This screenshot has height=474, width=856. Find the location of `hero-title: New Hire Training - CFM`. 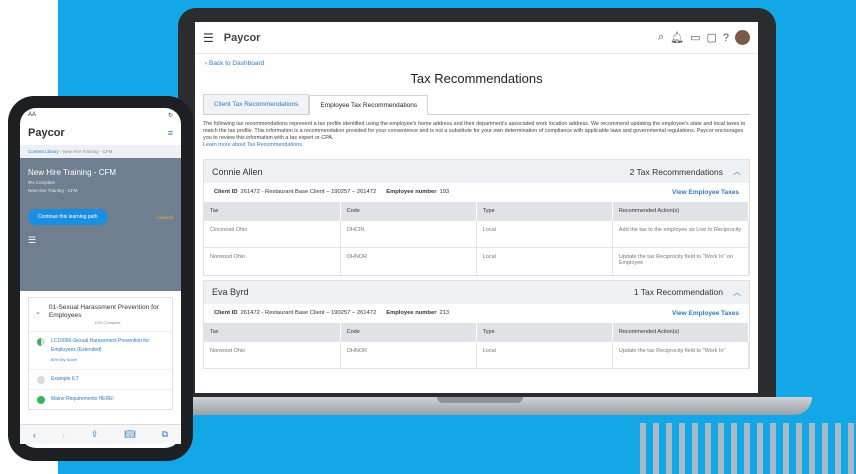

hero-title: New Hire Training - CFM is located at coordinates (72, 172).